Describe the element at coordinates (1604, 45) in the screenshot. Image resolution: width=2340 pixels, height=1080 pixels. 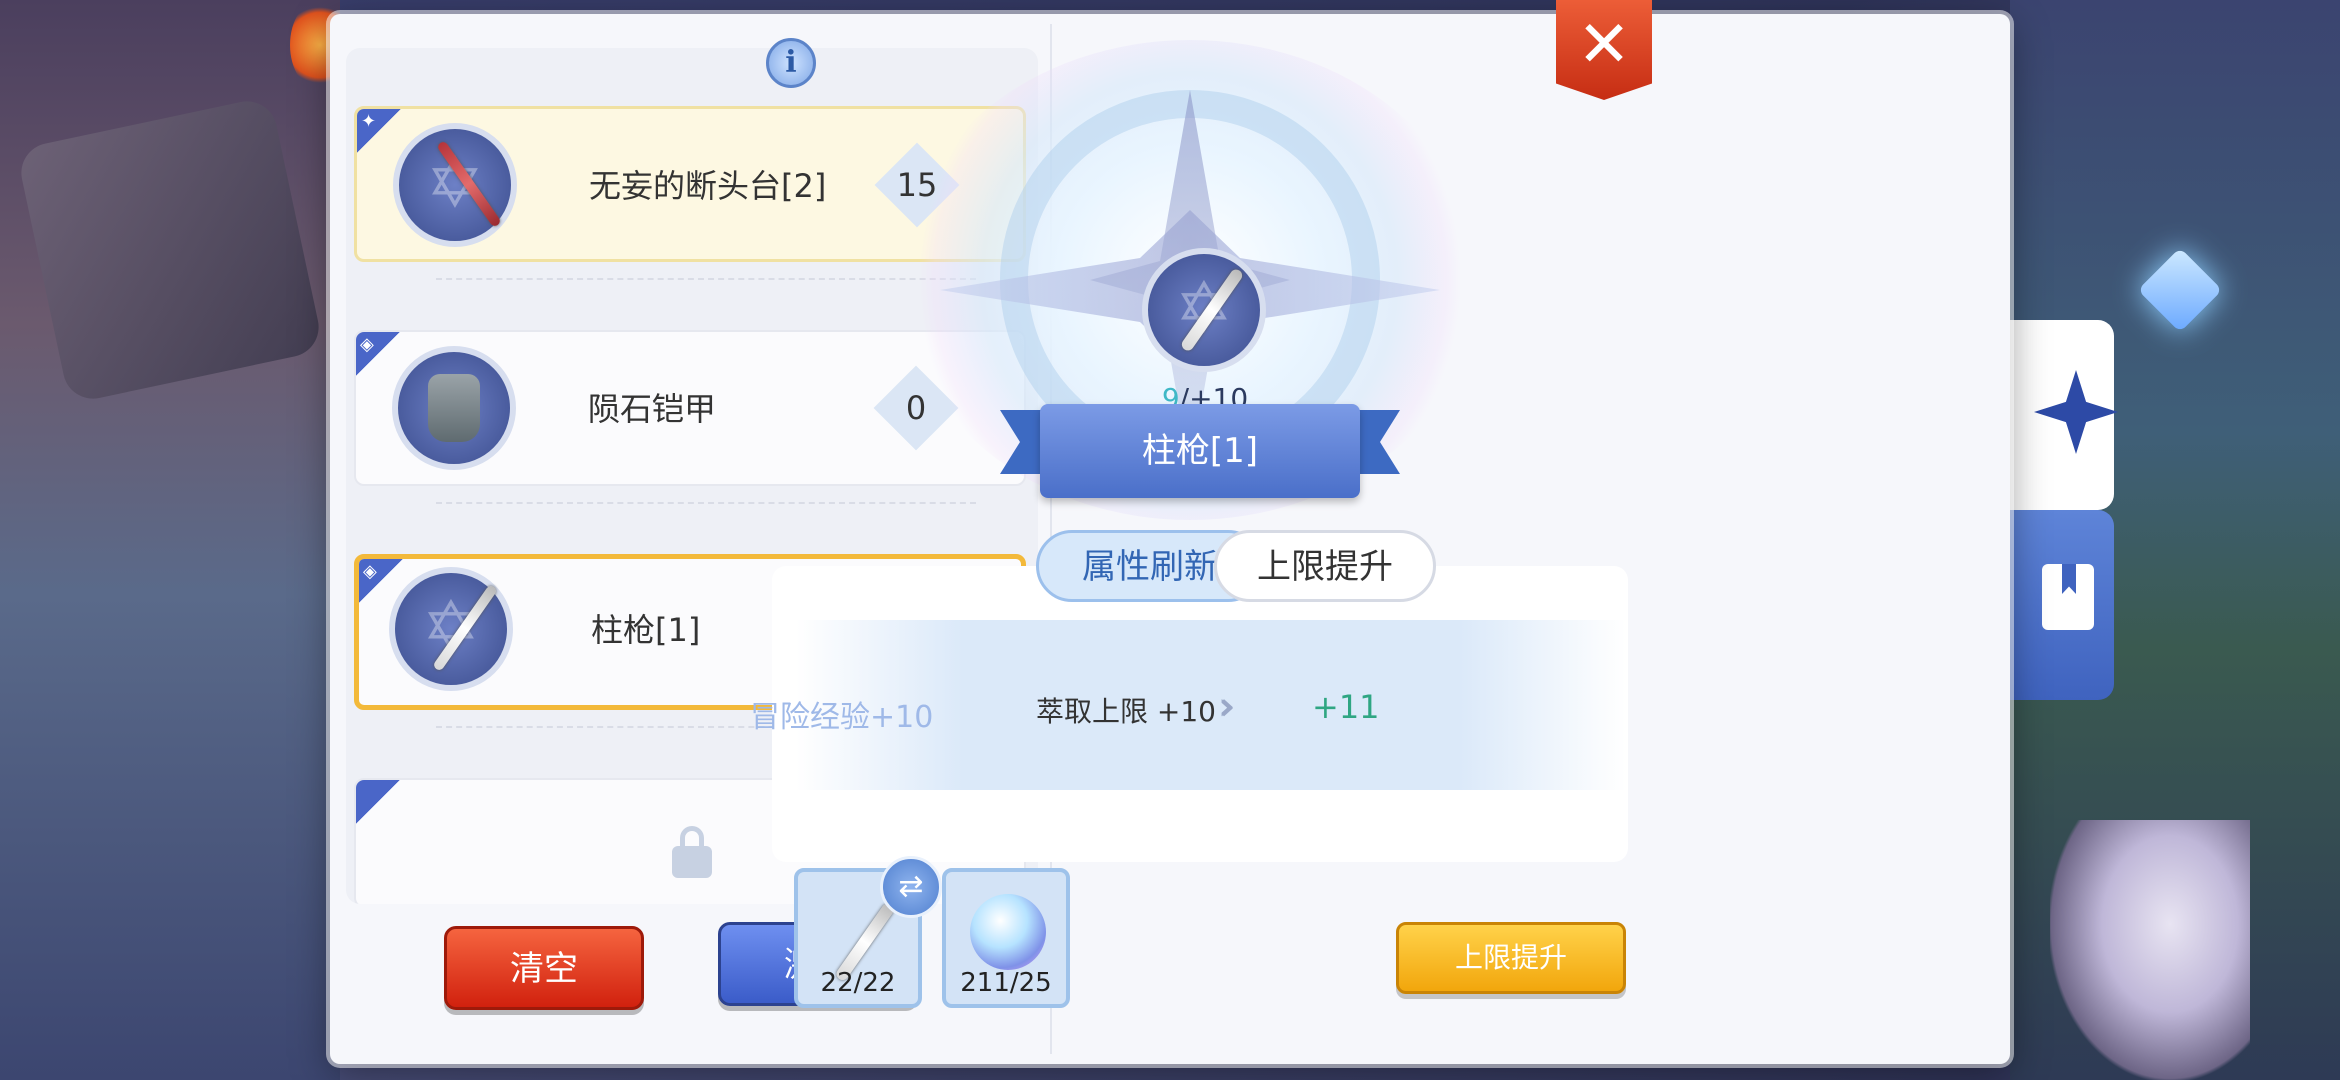
I see `close-icon: ✕` at that location.